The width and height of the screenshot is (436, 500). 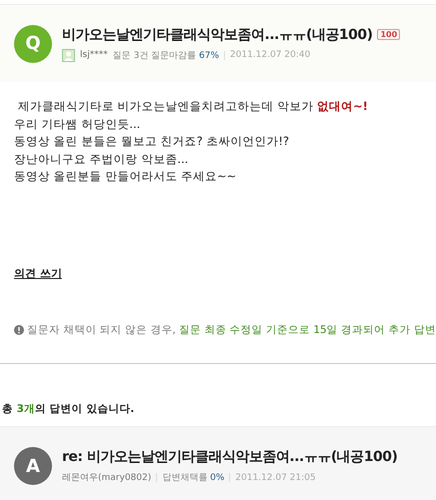 What do you see at coordinates (33, 43) in the screenshot?
I see `question-badge: Q` at bounding box center [33, 43].